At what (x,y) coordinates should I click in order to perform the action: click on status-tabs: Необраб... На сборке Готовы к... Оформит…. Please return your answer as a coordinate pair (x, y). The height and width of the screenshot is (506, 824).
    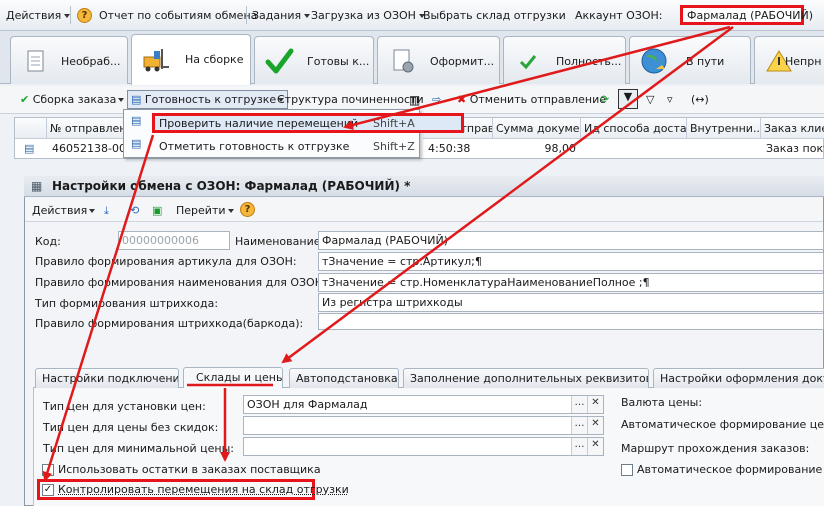
    Looking at the image, I should click on (412, 58).